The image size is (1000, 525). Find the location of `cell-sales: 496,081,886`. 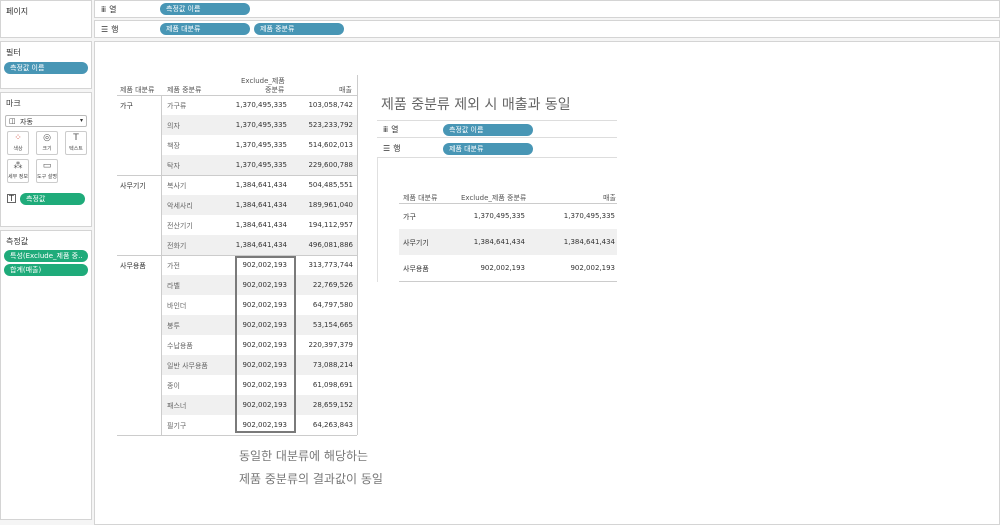

cell-sales: 496,081,886 is located at coordinates (330, 245).